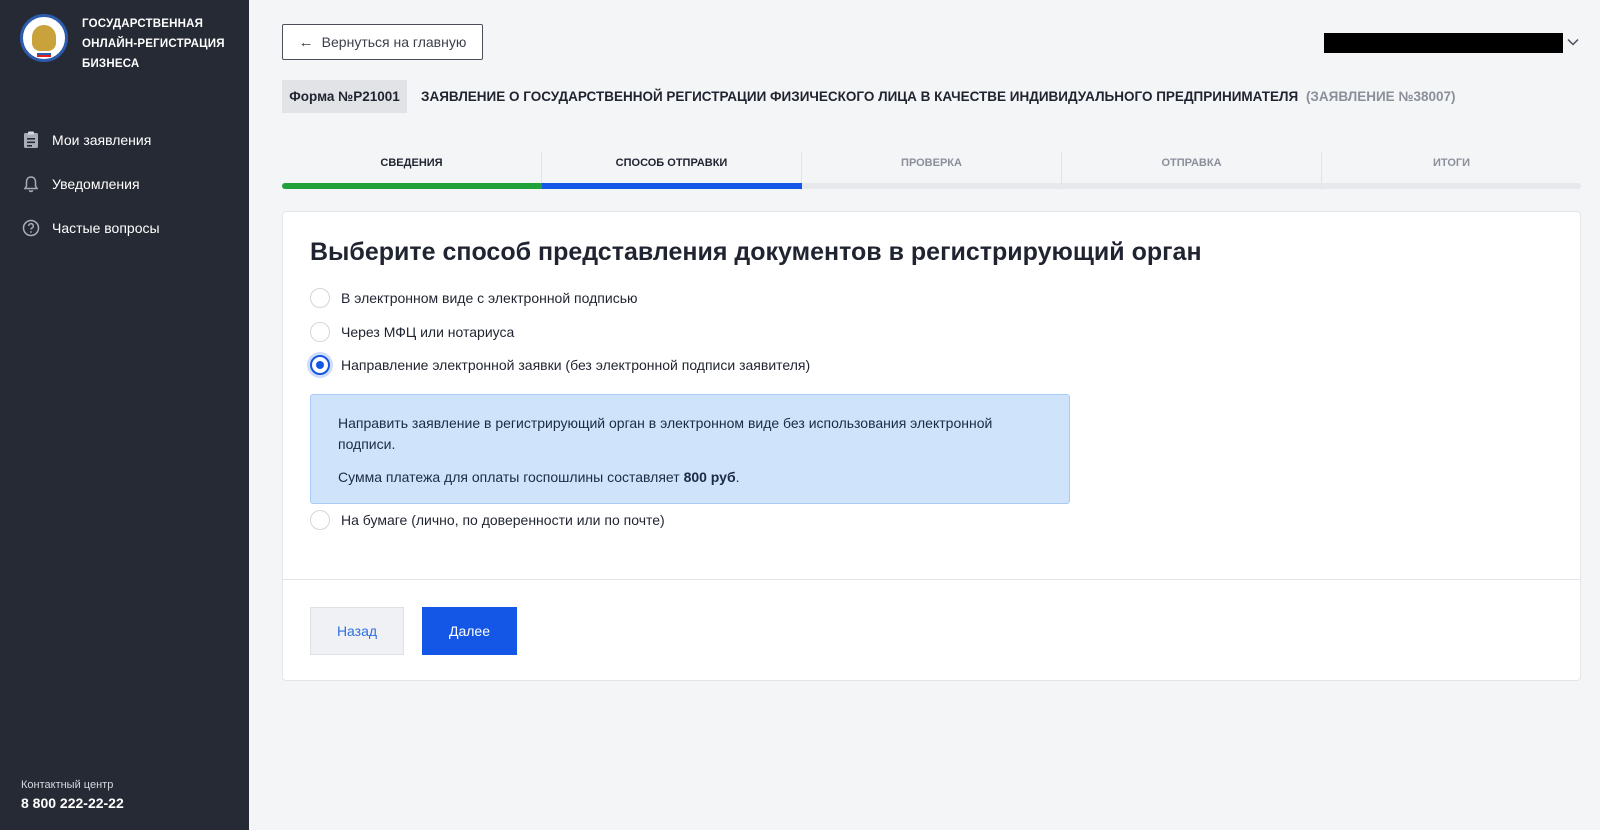 The width and height of the screenshot is (1600, 830). I want to click on sidebar-item-label: Мои заявления, so click(102, 140).